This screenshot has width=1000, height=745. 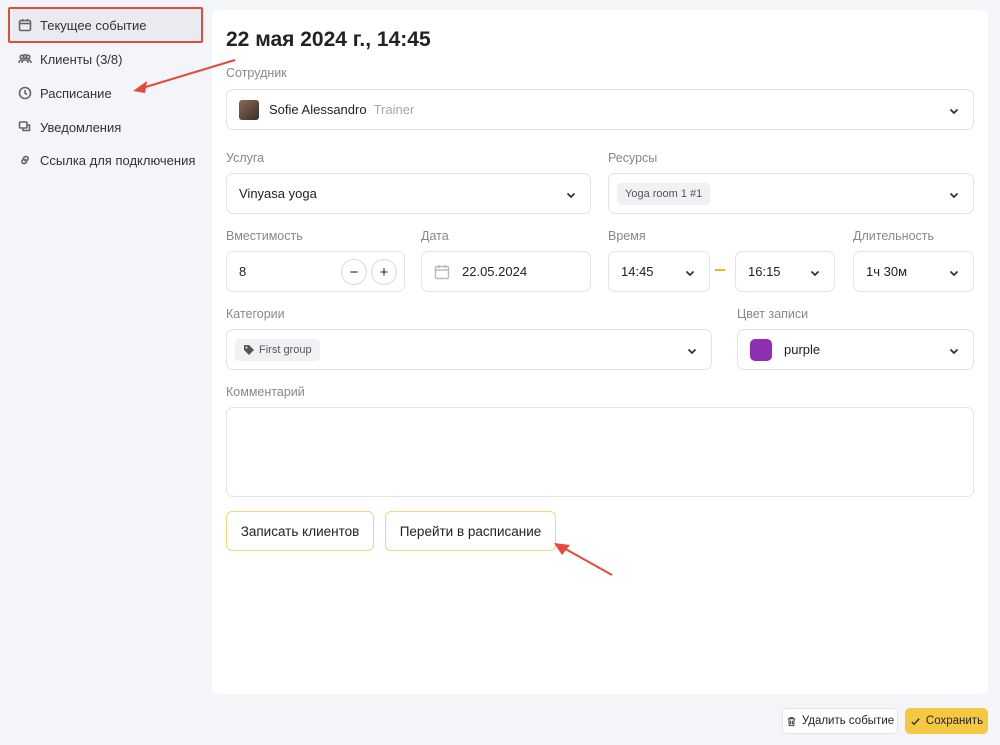 I want to click on capacity-stepper: 8 − +, so click(x=315, y=271).